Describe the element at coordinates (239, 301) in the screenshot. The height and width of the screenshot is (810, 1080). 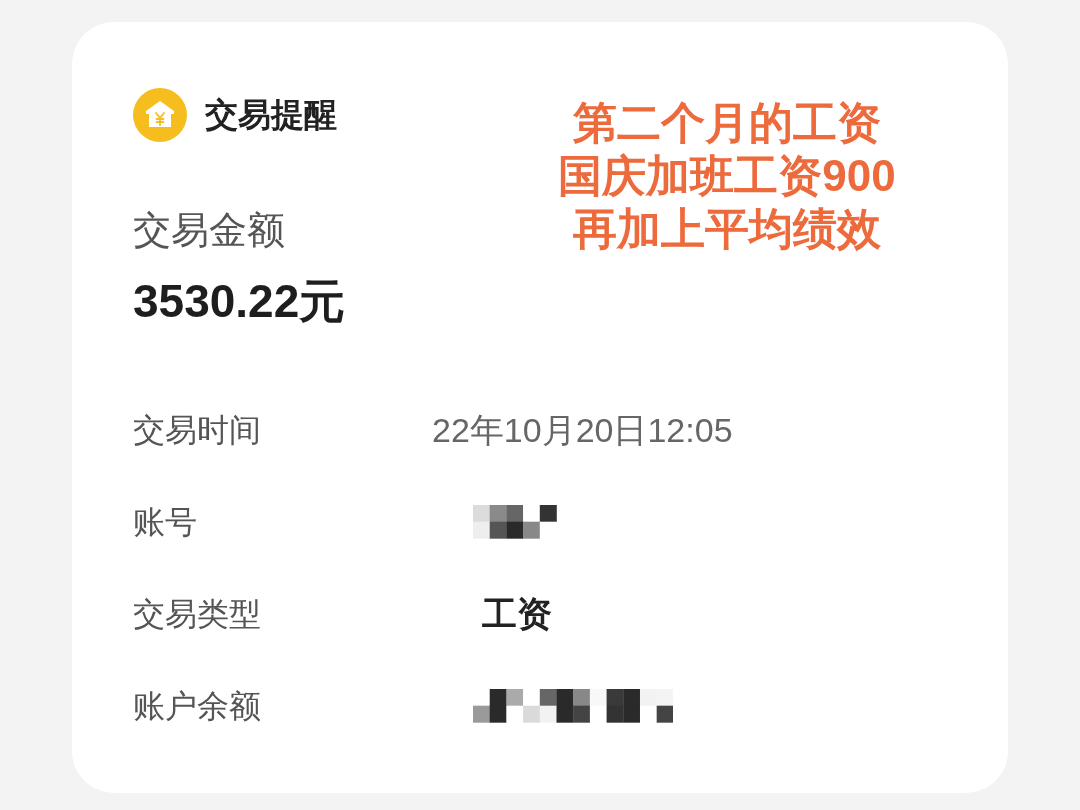
I see `amount-value: 3530.22元` at that location.